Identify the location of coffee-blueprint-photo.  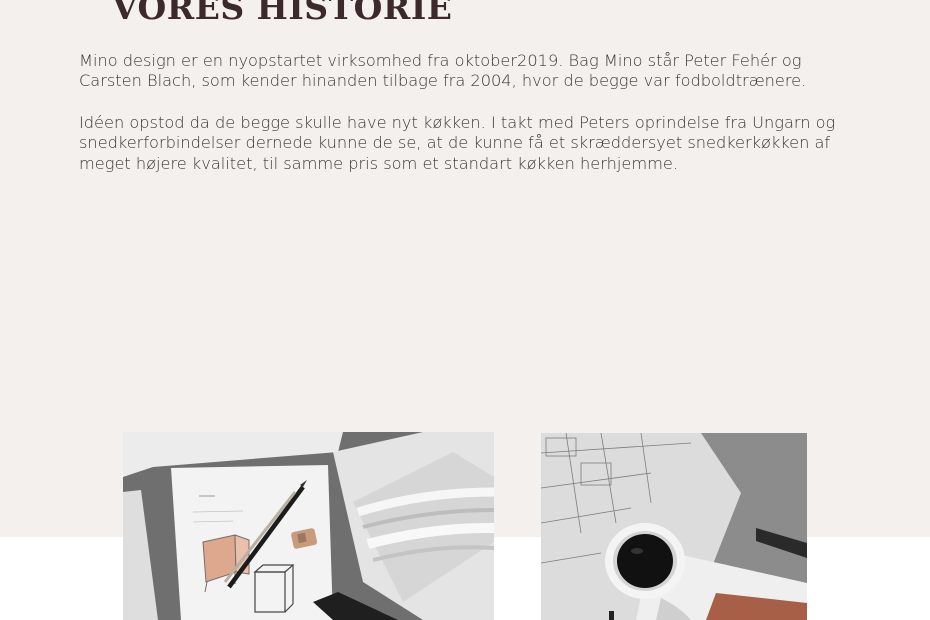
(674, 526).